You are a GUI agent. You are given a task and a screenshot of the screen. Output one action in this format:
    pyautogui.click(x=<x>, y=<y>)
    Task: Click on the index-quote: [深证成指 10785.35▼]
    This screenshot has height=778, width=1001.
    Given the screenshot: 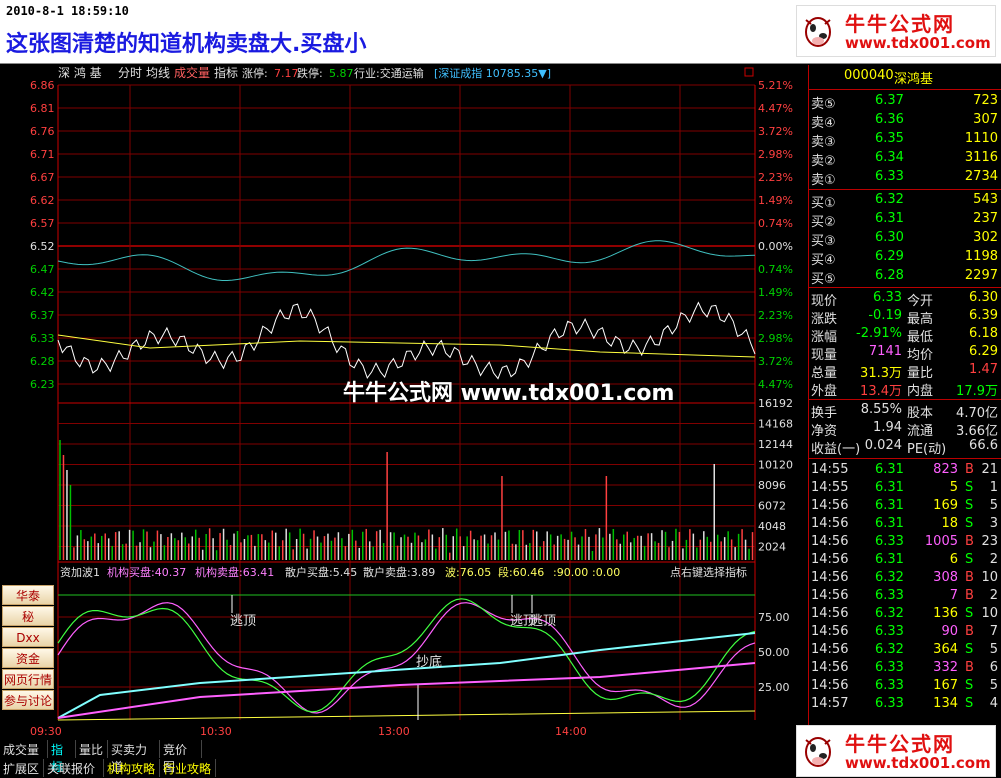 What is the action you would take?
    pyautogui.click(x=492, y=73)
    